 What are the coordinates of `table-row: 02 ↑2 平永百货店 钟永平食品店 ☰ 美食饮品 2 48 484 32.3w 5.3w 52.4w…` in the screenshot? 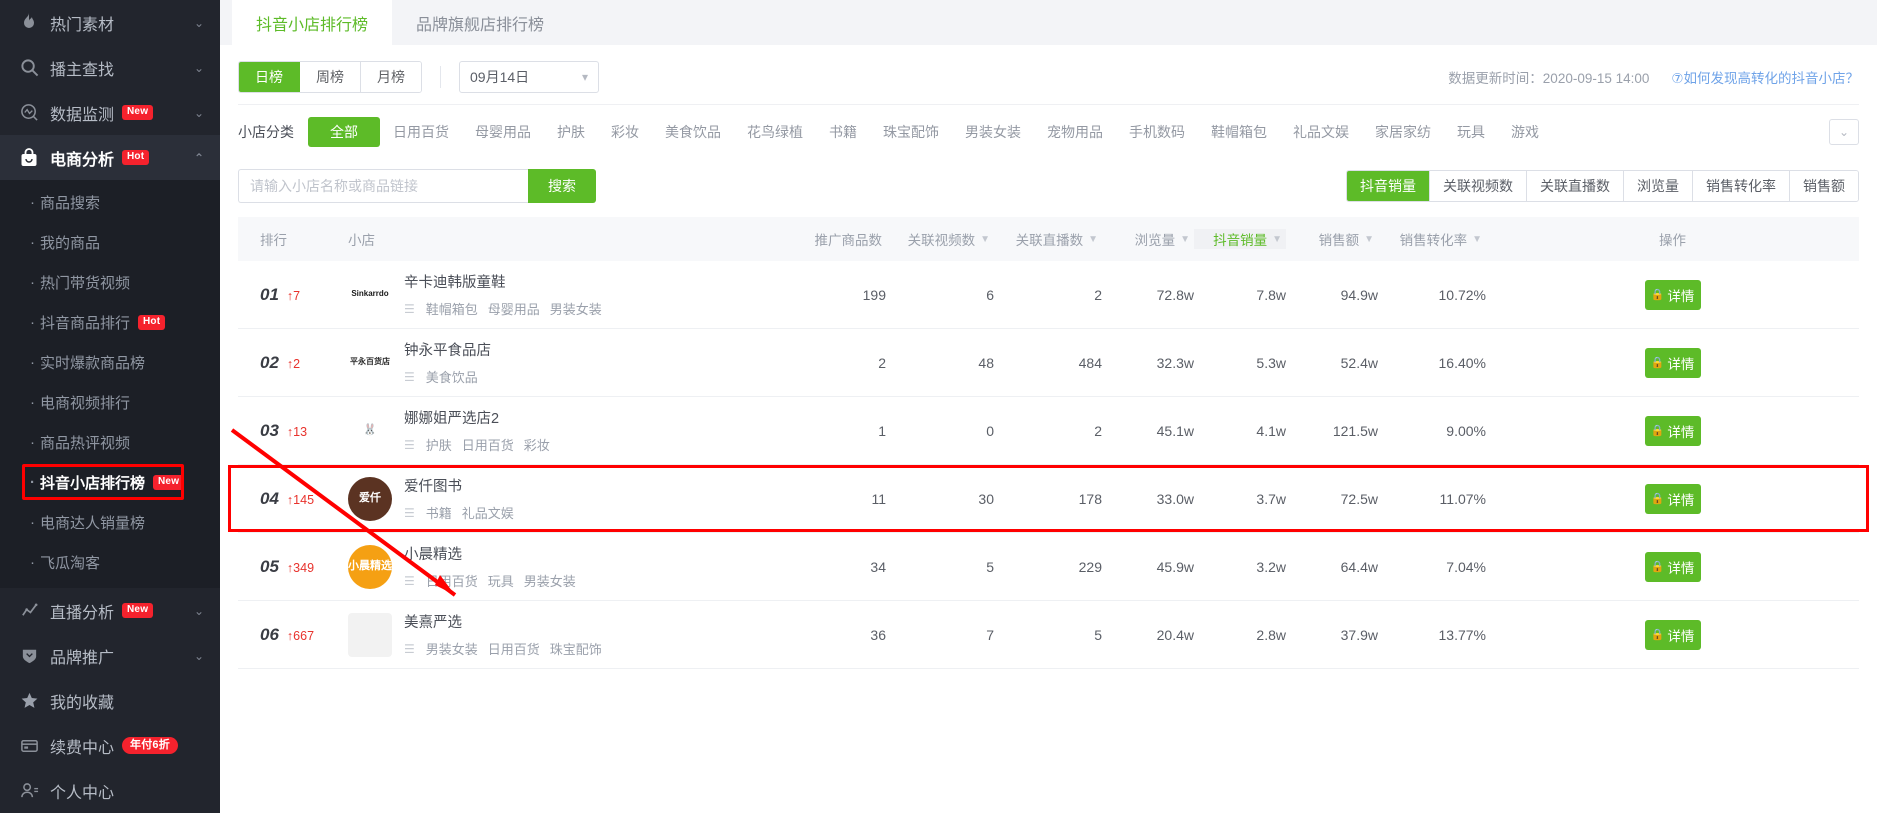 It's located at (1048, 363).